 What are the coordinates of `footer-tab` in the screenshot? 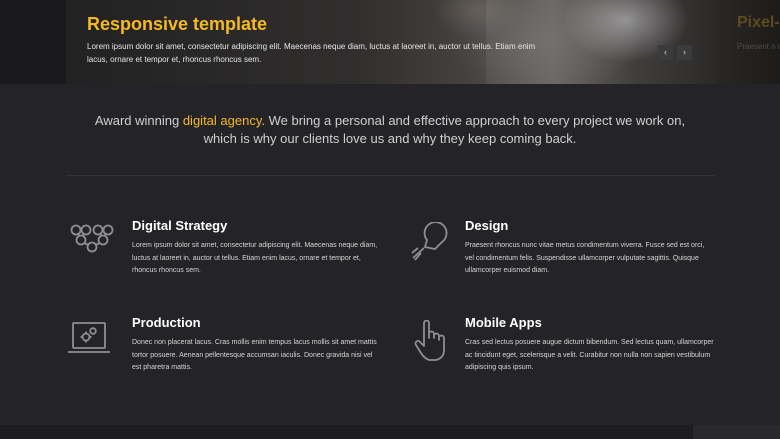 It's located at (736, 432).